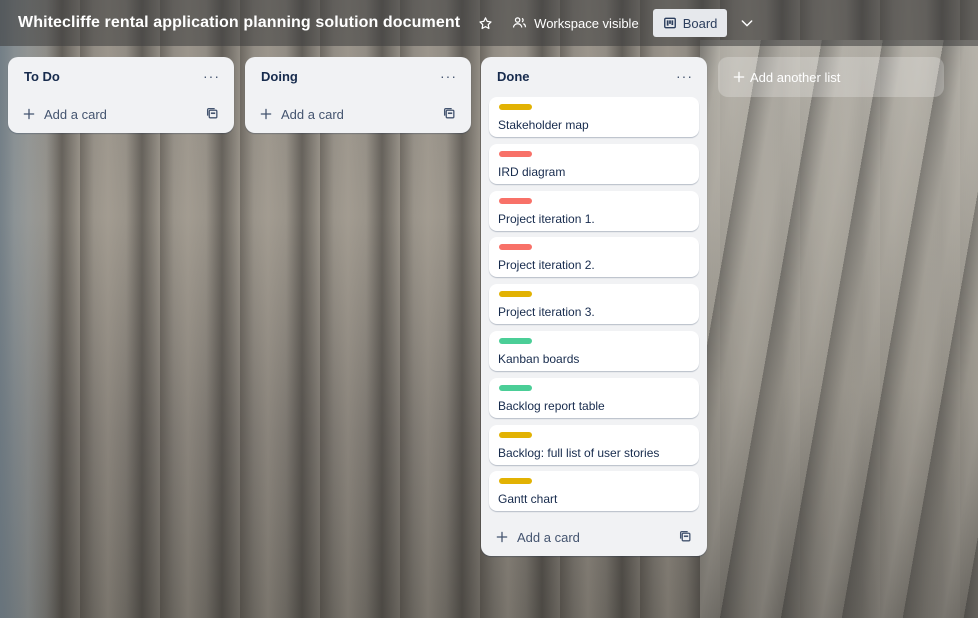 Image resolution: width=978 pixels, height=618 pixels. Describe the element at coordinates (546, 265) in the screenshot. I see `card-title: Project iteration 2.` at that location.